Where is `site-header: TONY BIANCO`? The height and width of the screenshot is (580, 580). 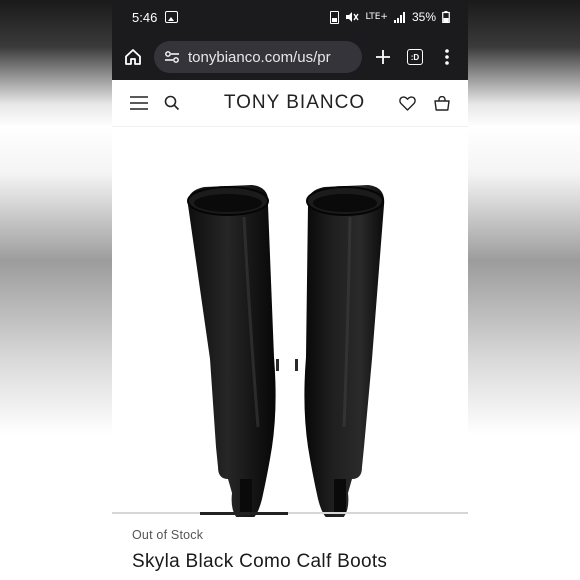
site-header: TONY BIANCO is located at coordinates (290, 103).